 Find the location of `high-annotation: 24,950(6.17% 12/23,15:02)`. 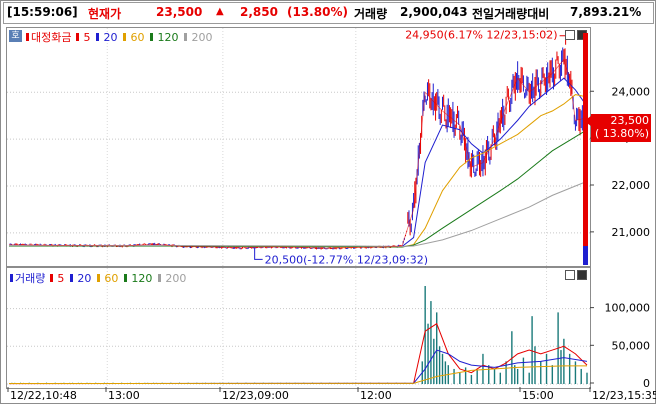

high-annotation: 24,950(6.17% 12/23,15:02) is located at coordinates (481, 35).